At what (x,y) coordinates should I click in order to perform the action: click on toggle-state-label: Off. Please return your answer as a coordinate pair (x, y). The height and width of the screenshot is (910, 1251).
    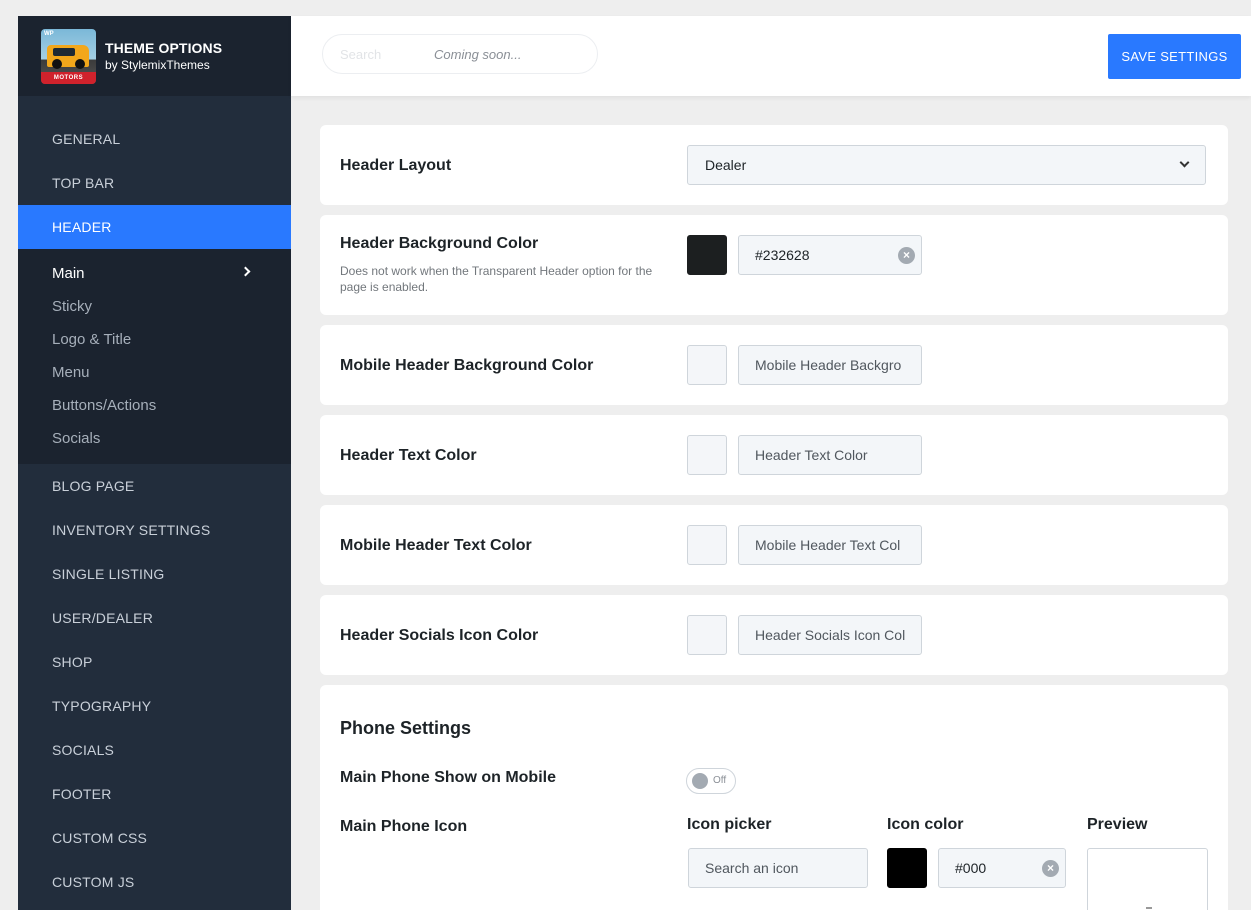
    Looking at the image, I should click on (720, 780).